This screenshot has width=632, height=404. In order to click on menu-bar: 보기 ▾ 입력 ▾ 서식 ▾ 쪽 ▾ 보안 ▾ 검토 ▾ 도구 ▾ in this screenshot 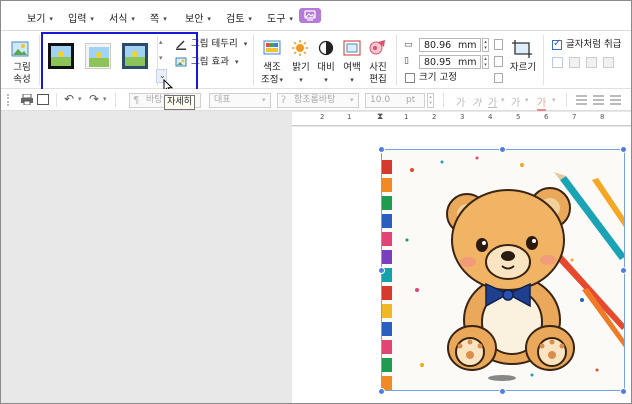, I will do `click(316, 16)`.